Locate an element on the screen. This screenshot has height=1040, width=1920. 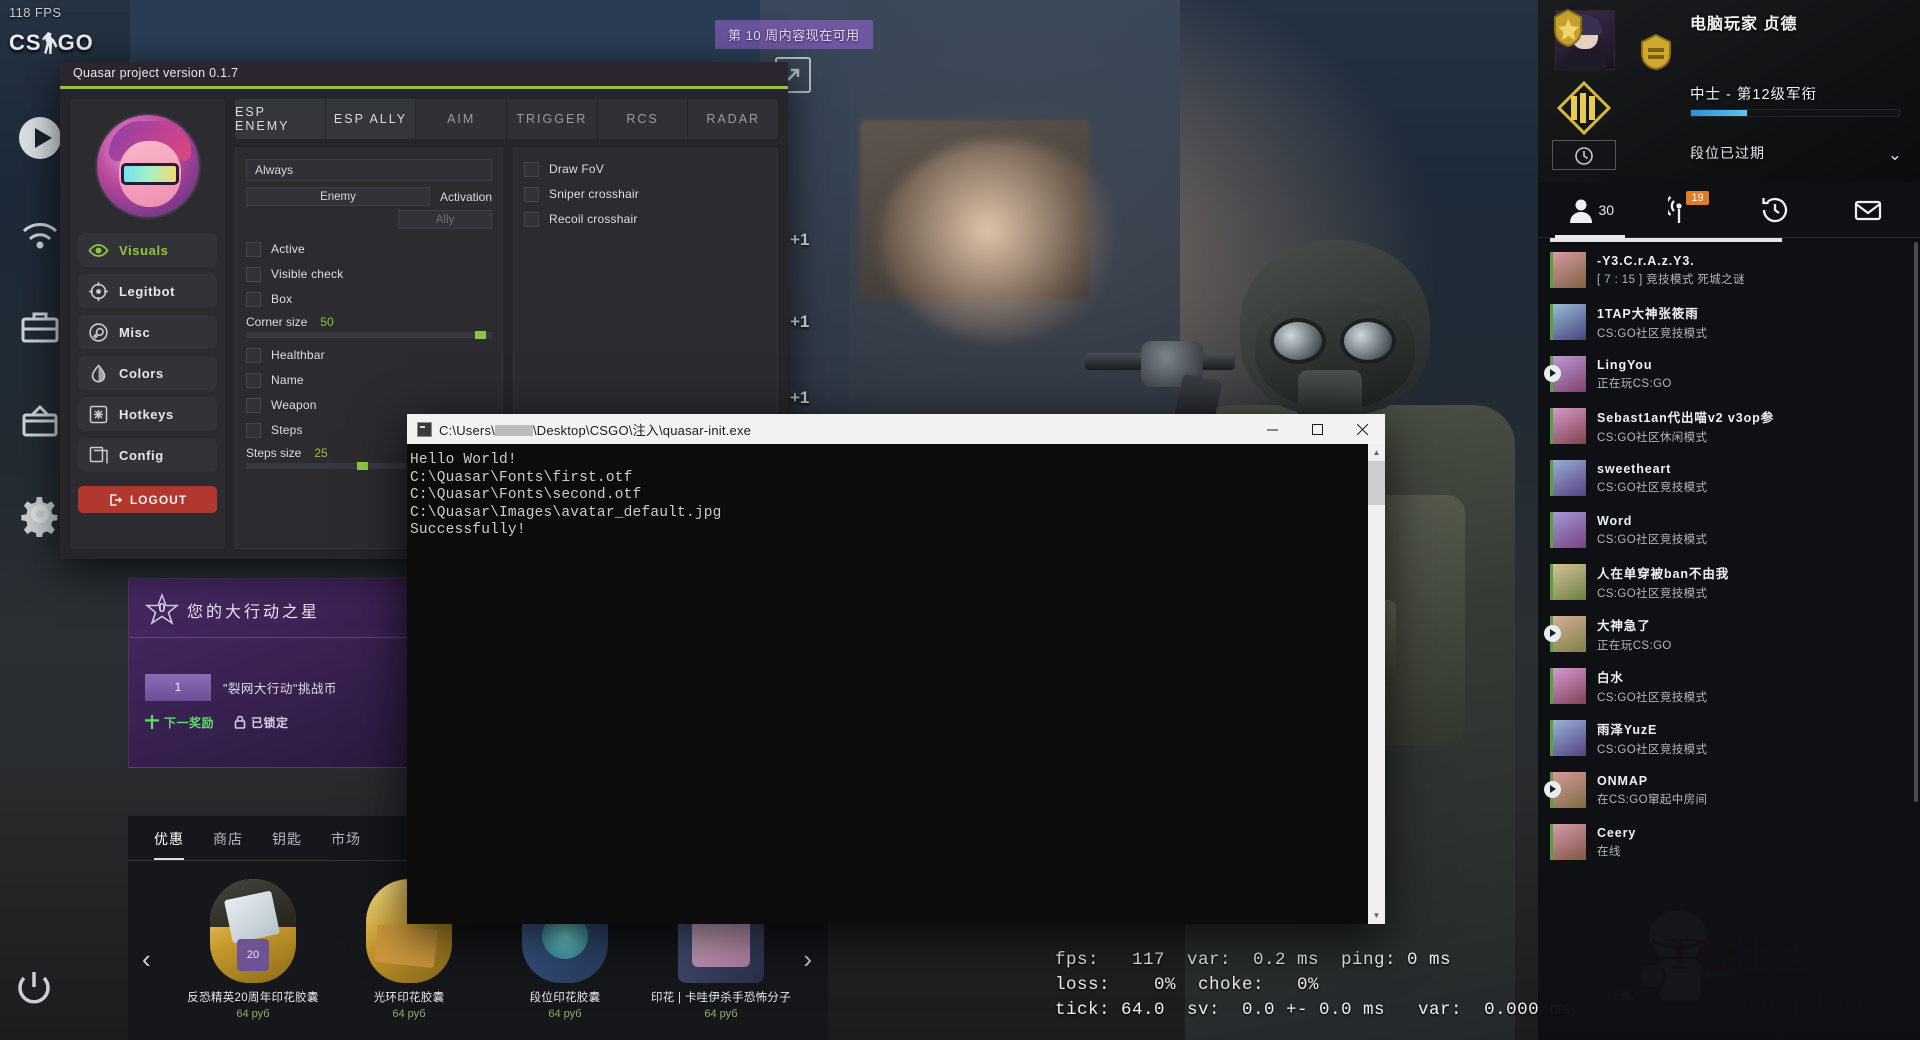
minimize-button is located at coordinates (1272, 429).